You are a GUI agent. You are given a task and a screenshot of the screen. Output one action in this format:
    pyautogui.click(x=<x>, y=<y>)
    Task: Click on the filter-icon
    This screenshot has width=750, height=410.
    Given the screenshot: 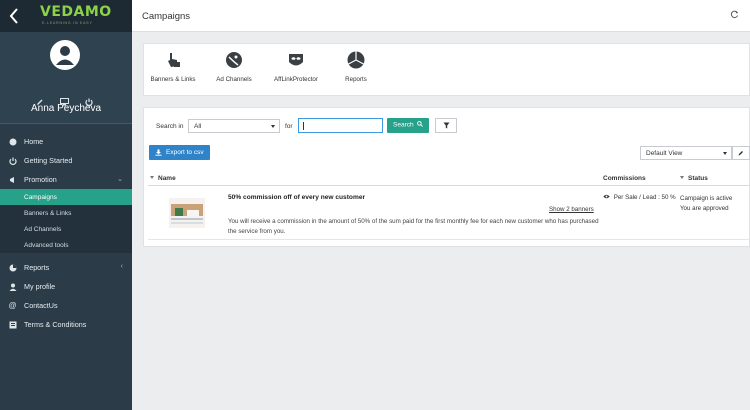 What is the action you would take?
    pyautogui.click(x=446, y=125)
    